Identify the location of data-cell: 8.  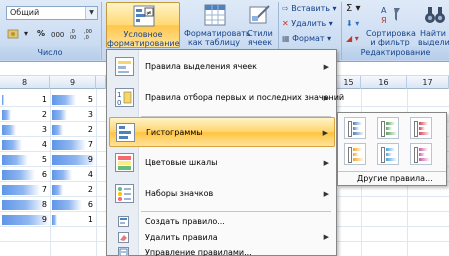
(26, 205).